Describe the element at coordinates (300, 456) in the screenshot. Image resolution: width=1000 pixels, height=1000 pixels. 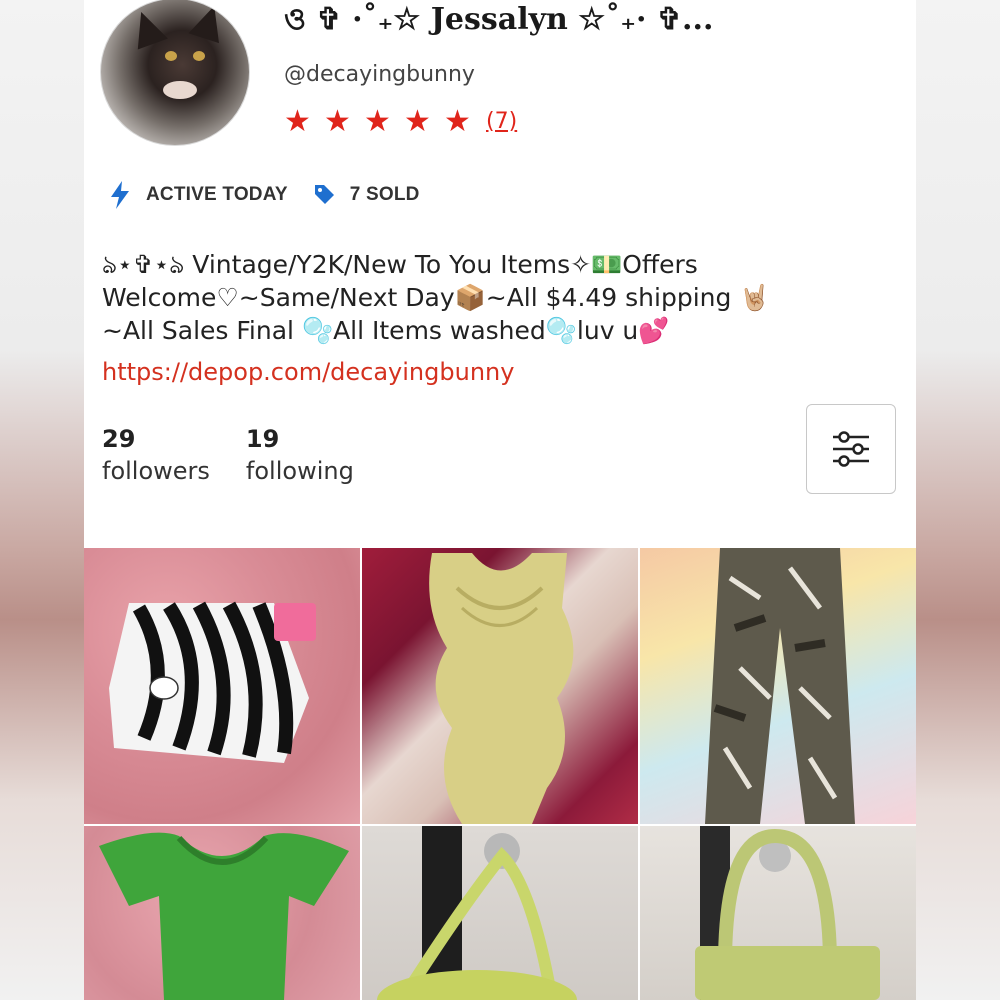
I see `following-stat: 19 following` at that location.